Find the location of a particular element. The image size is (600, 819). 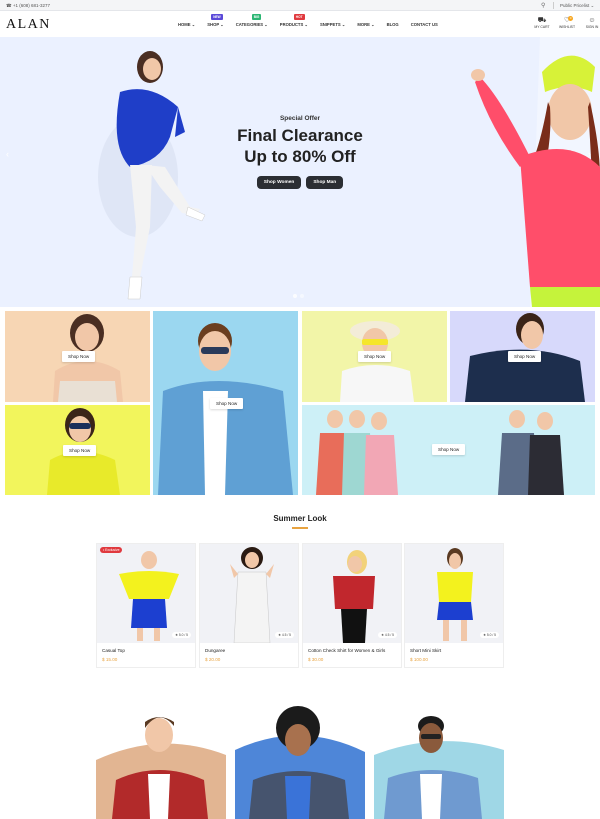

category-tile-3: Shop Now is located at coordinates (225, 403).